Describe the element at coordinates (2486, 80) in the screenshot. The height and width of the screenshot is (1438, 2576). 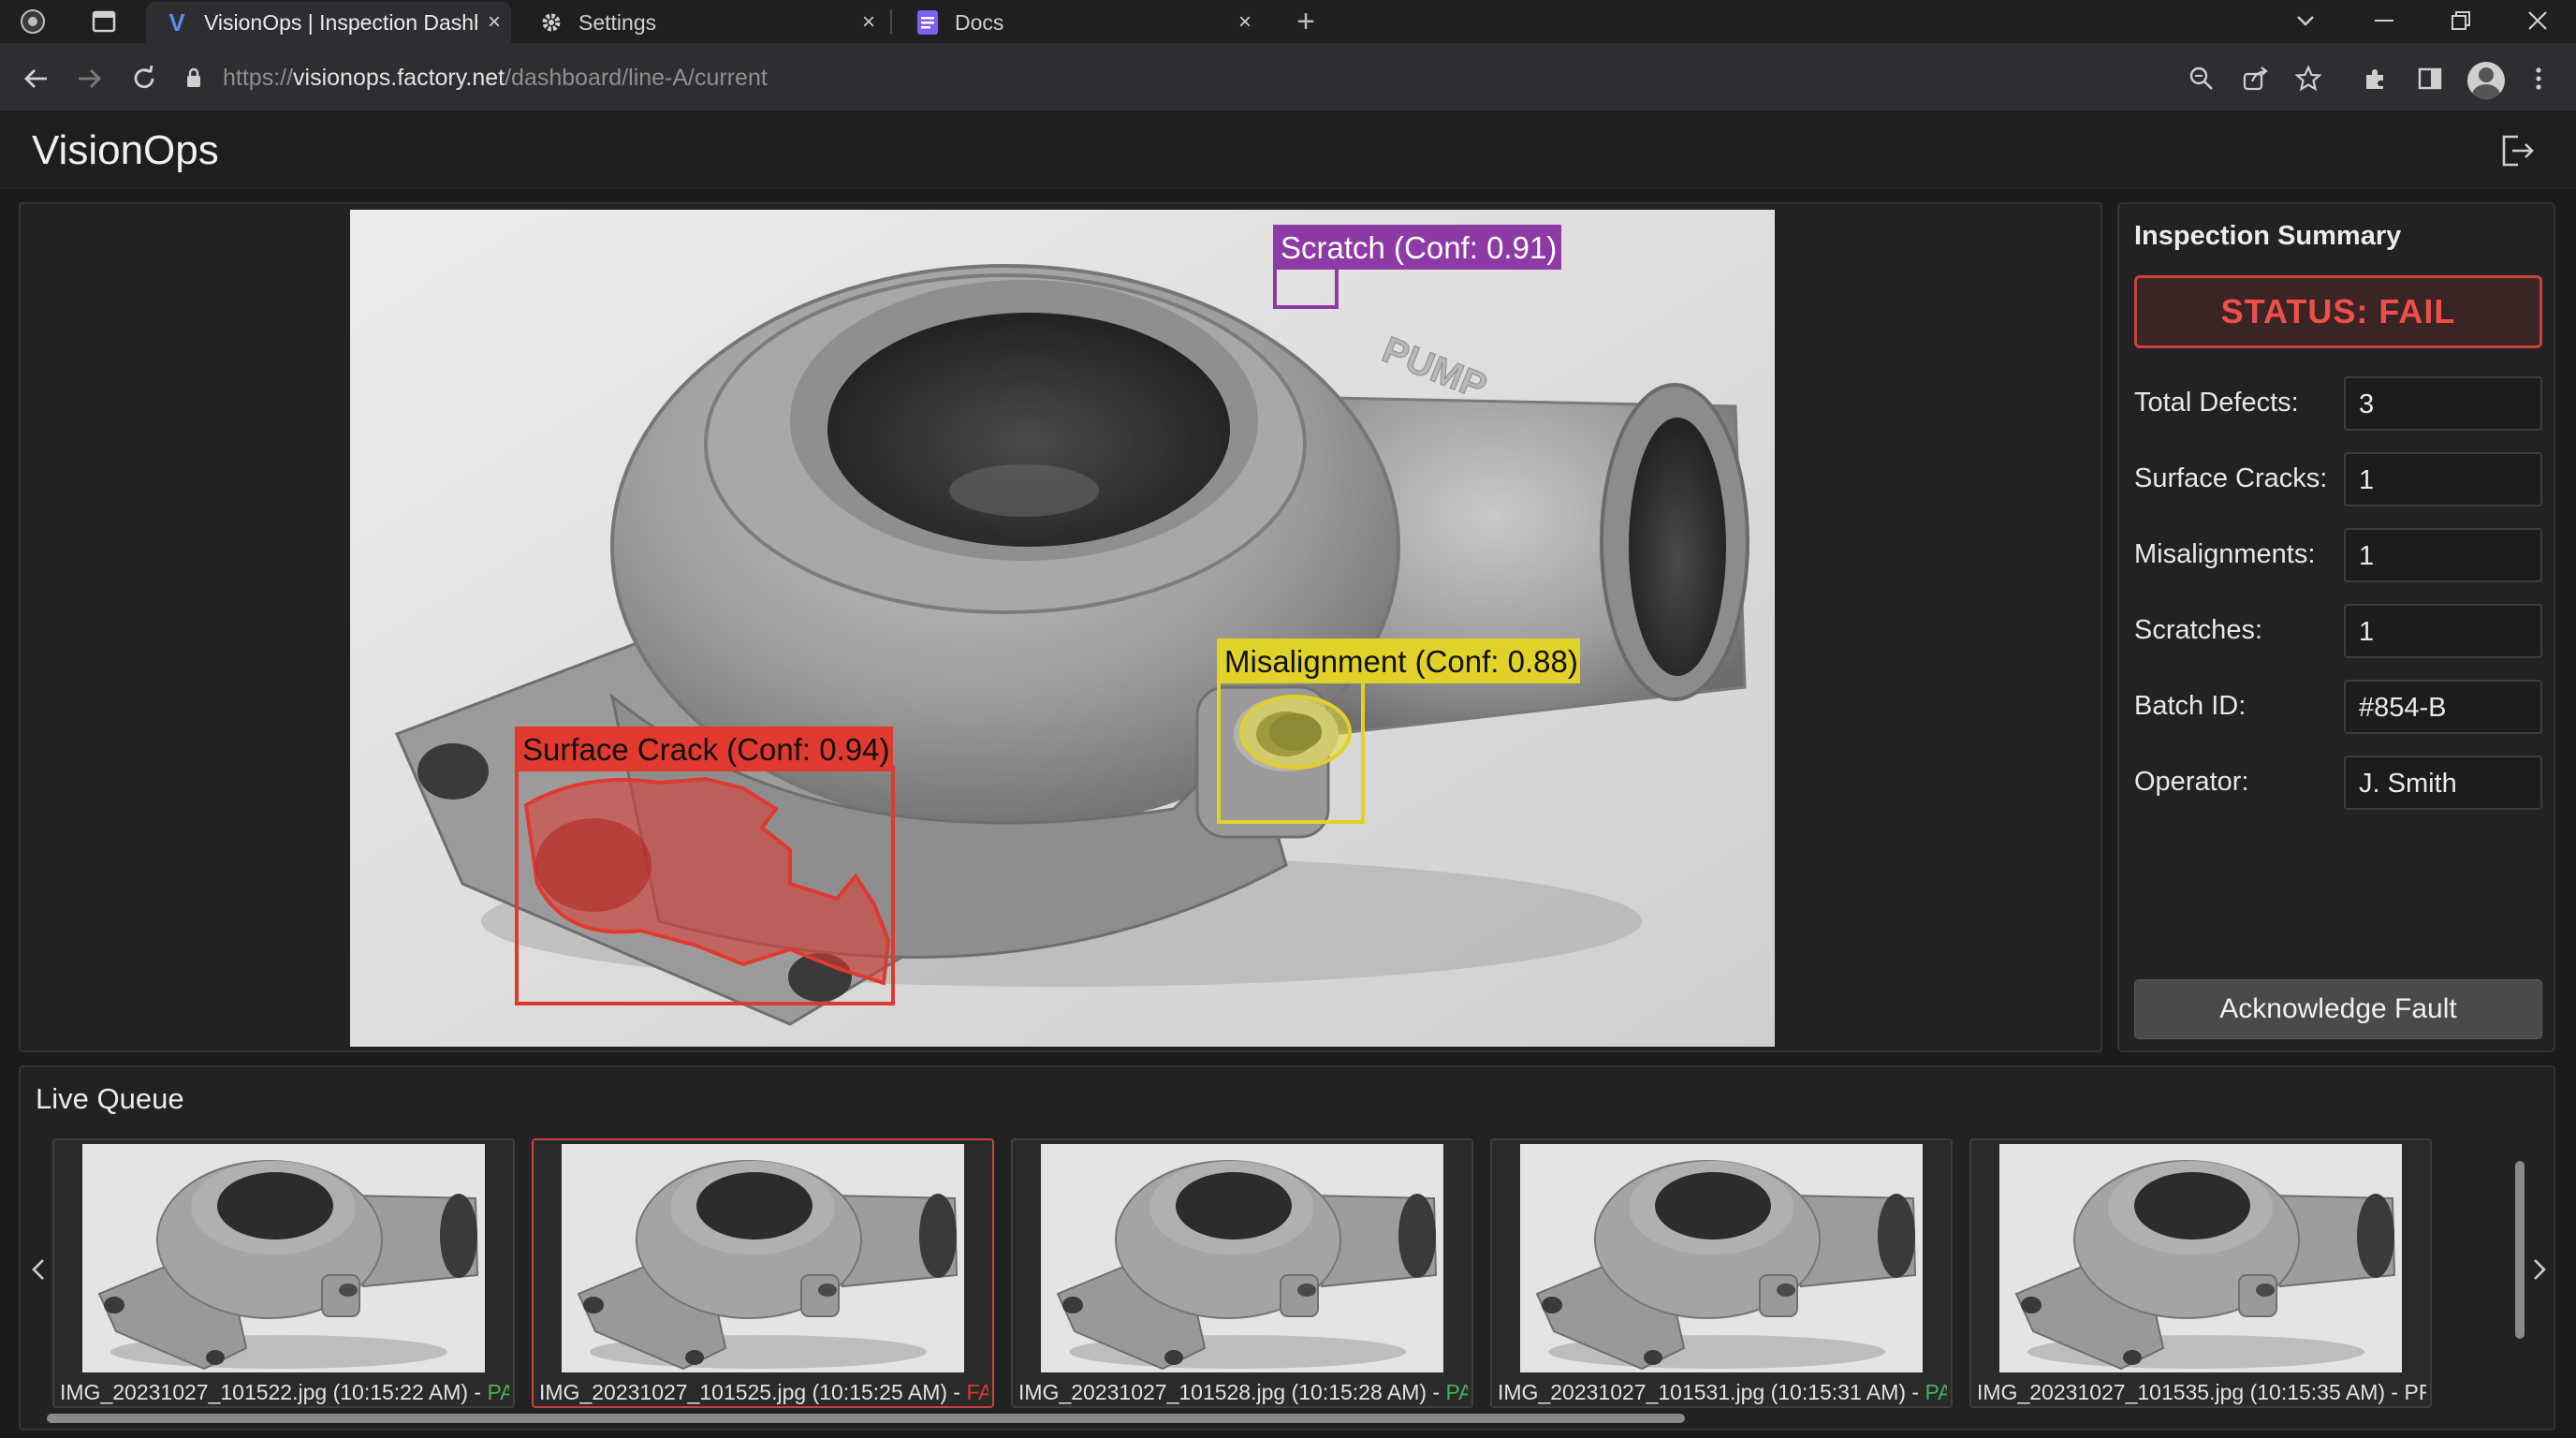
I see `profile-avatar` at that location.